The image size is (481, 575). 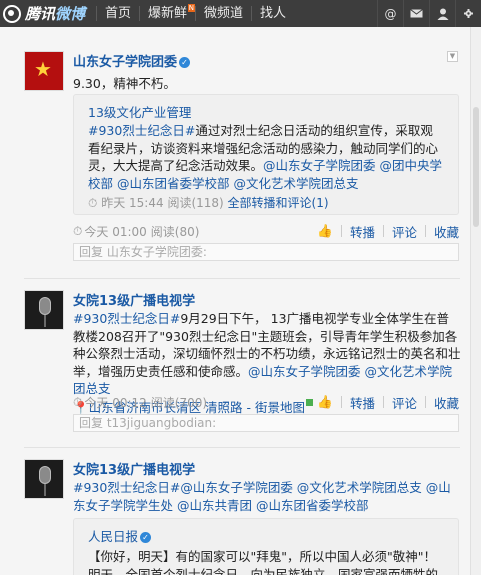 What do you see at coordinates (125, 62) in the screenshot?
I see `author-name: 山东女子学院团委` at bounding box center [125, 62].